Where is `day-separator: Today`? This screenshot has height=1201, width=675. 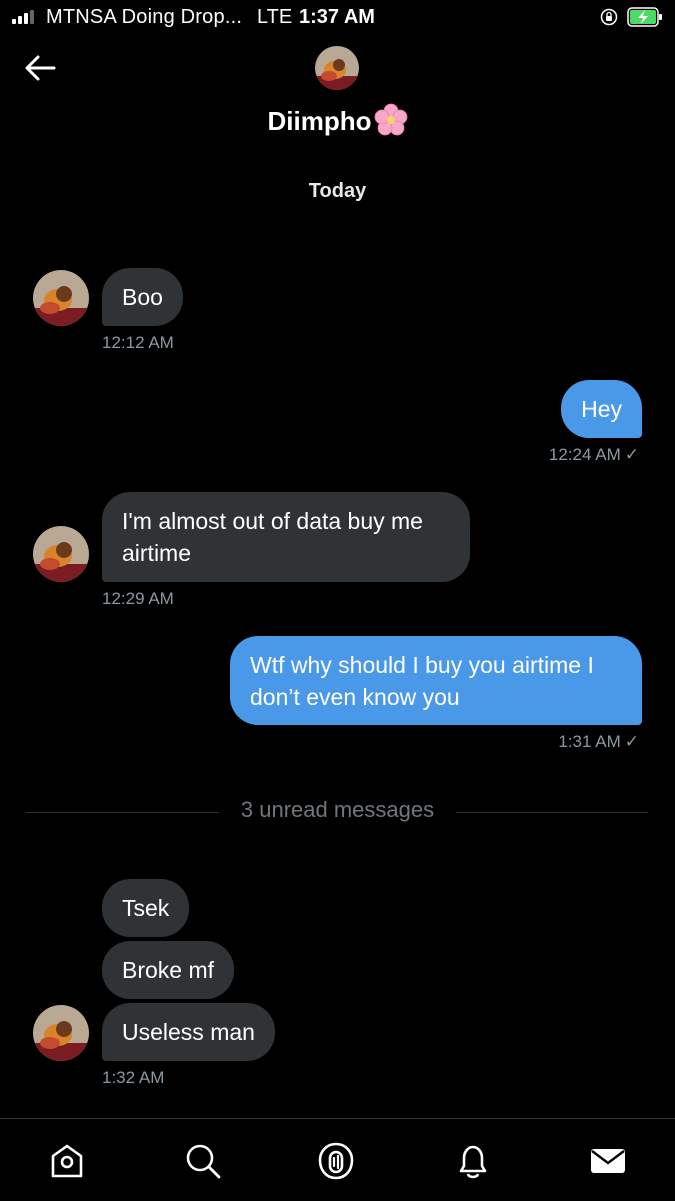
day-separator: Today is located at coordinates (337, 191).